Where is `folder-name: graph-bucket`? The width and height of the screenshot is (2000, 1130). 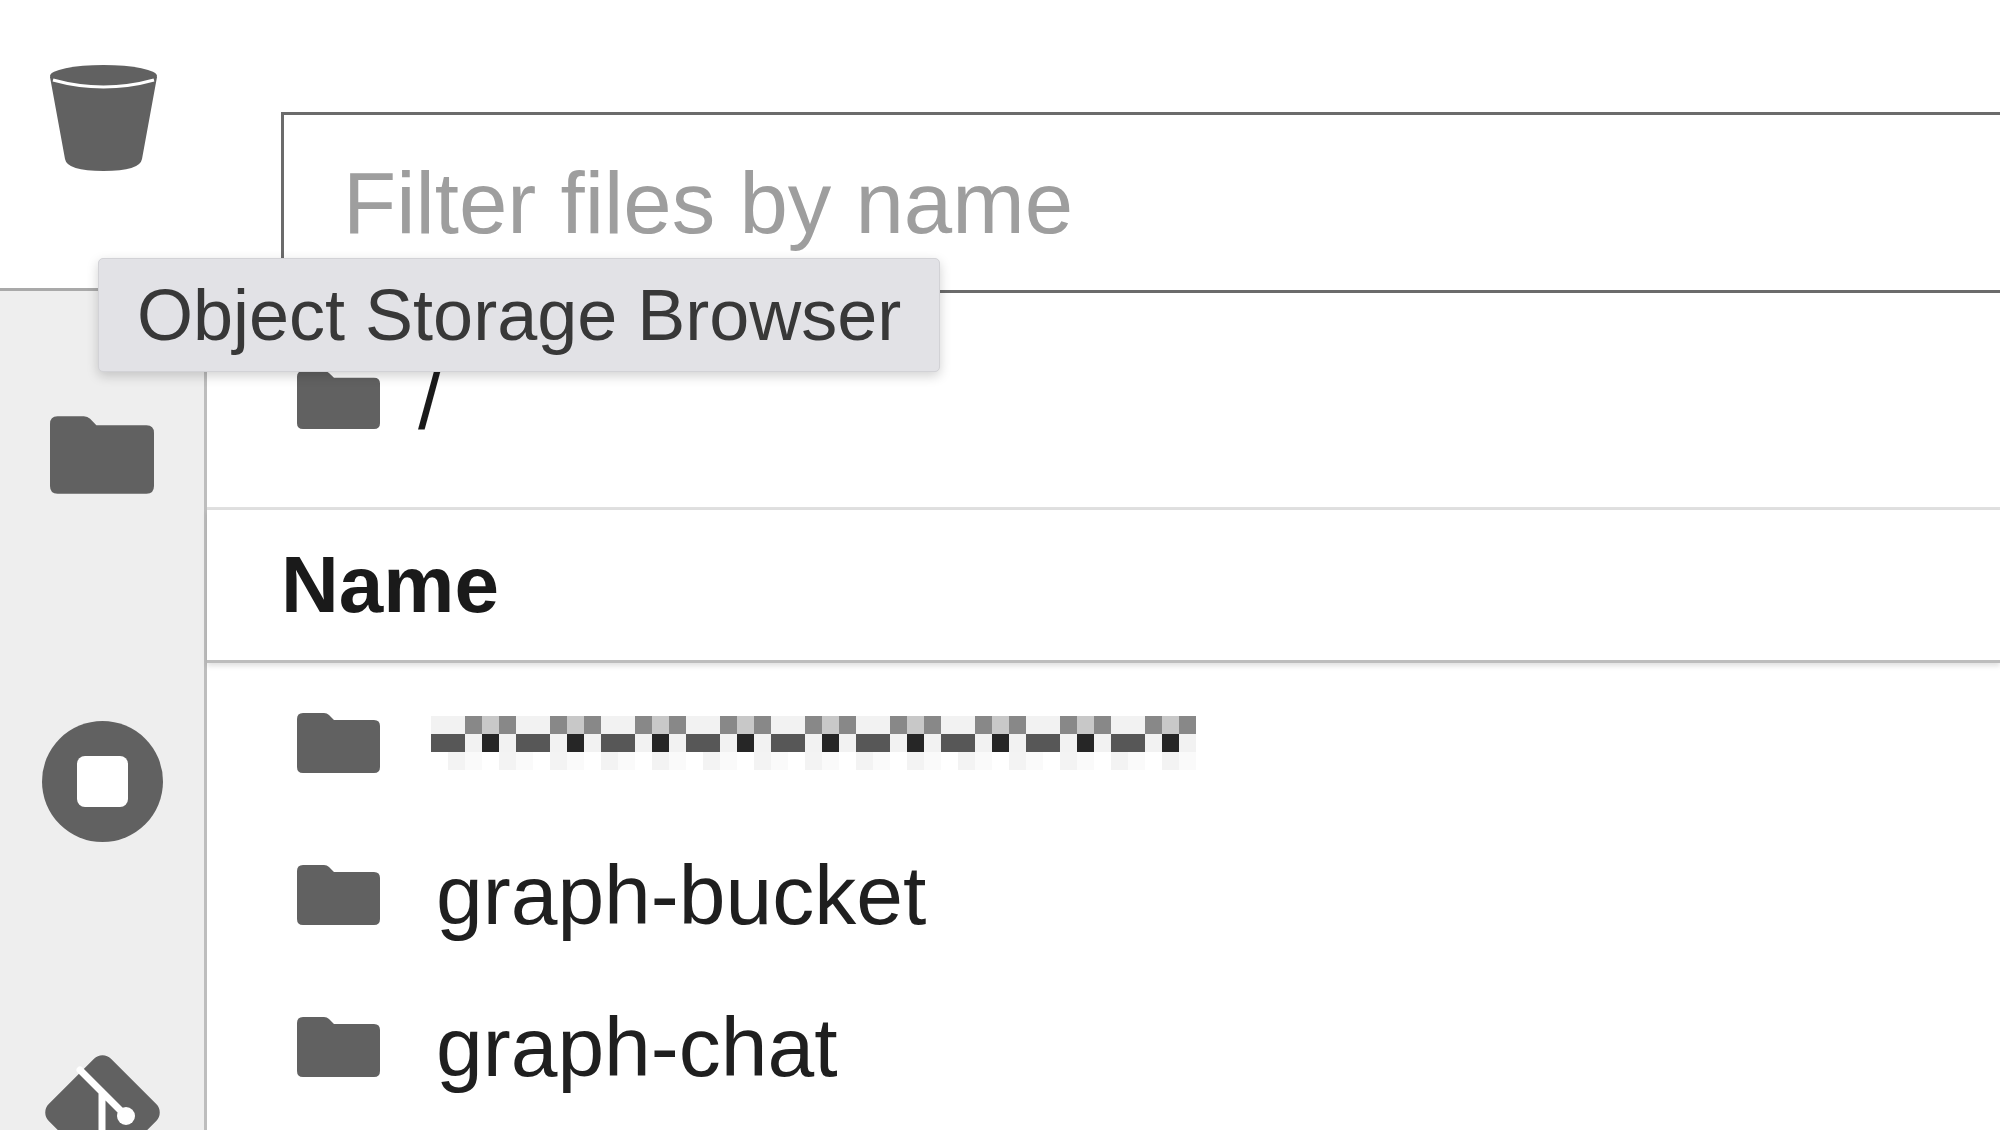 folder-name: graph-bucket is located at coordinates (681, 895).